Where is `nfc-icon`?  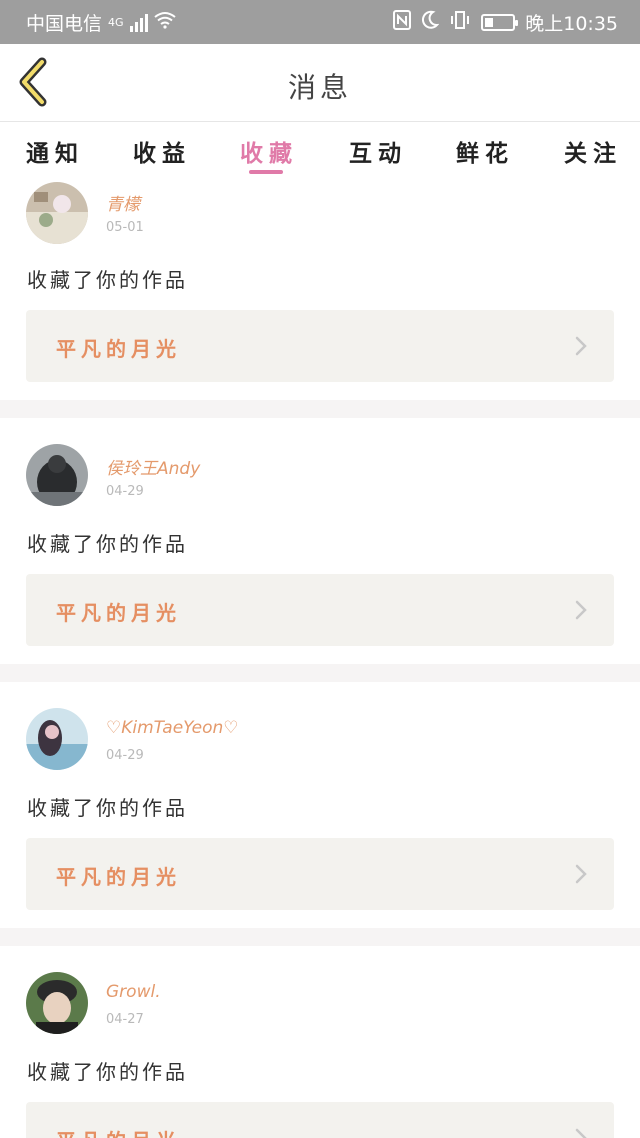 nfc-icon is located at coordinates (402, 22).